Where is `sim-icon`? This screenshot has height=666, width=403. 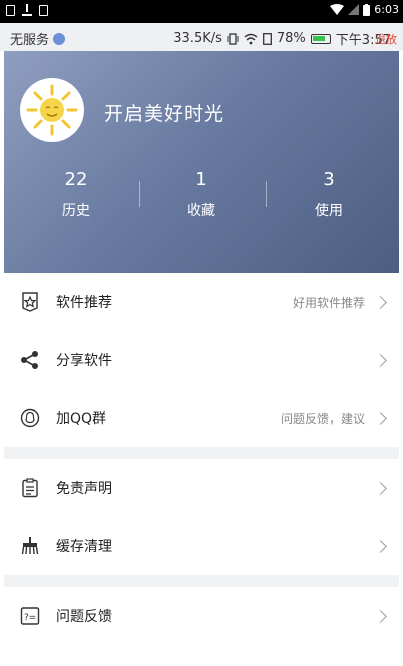 sim-icon is located at coordinates (267, 38).